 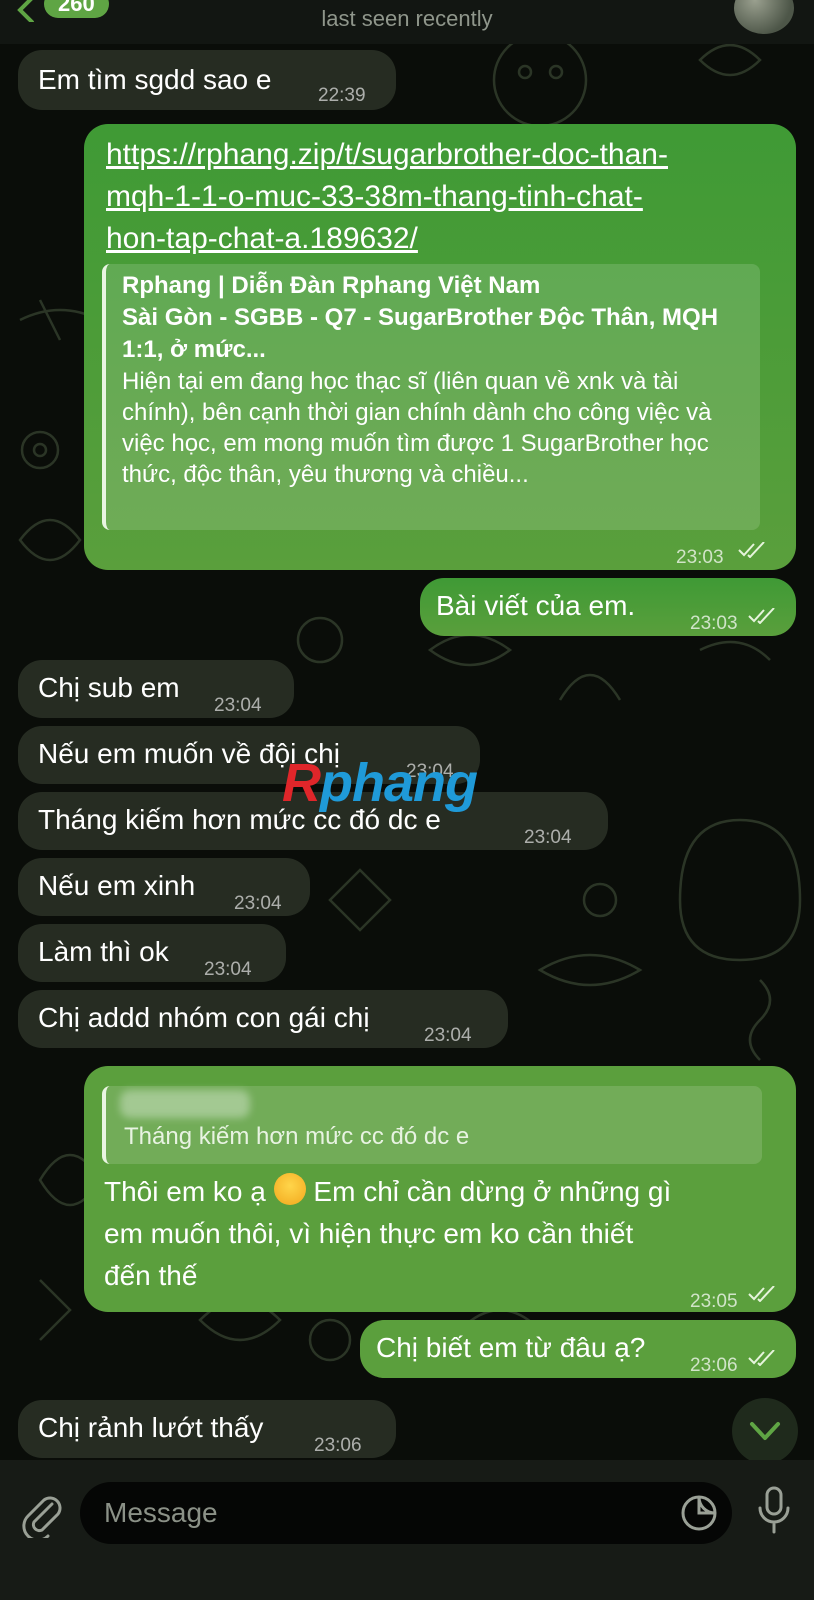 I want to click on message-incoming: Nếu em xinh 23:04, so click(x=164, y=887).